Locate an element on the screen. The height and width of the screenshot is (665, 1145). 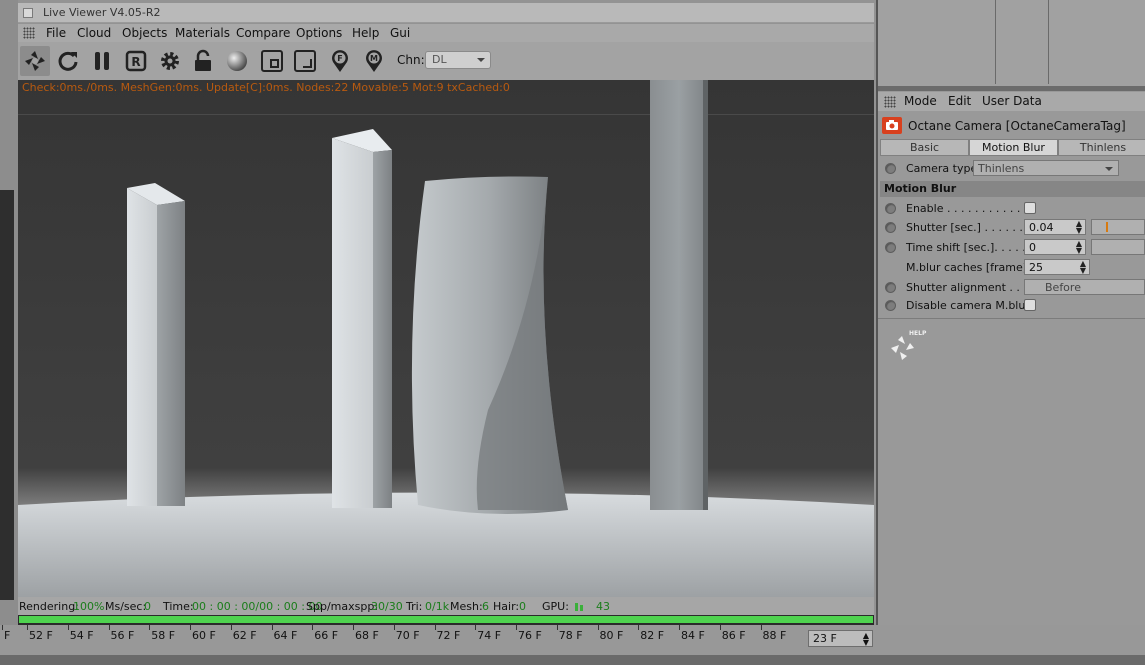
disable-mblur-checkbox is located at coordinates (1030, 305).